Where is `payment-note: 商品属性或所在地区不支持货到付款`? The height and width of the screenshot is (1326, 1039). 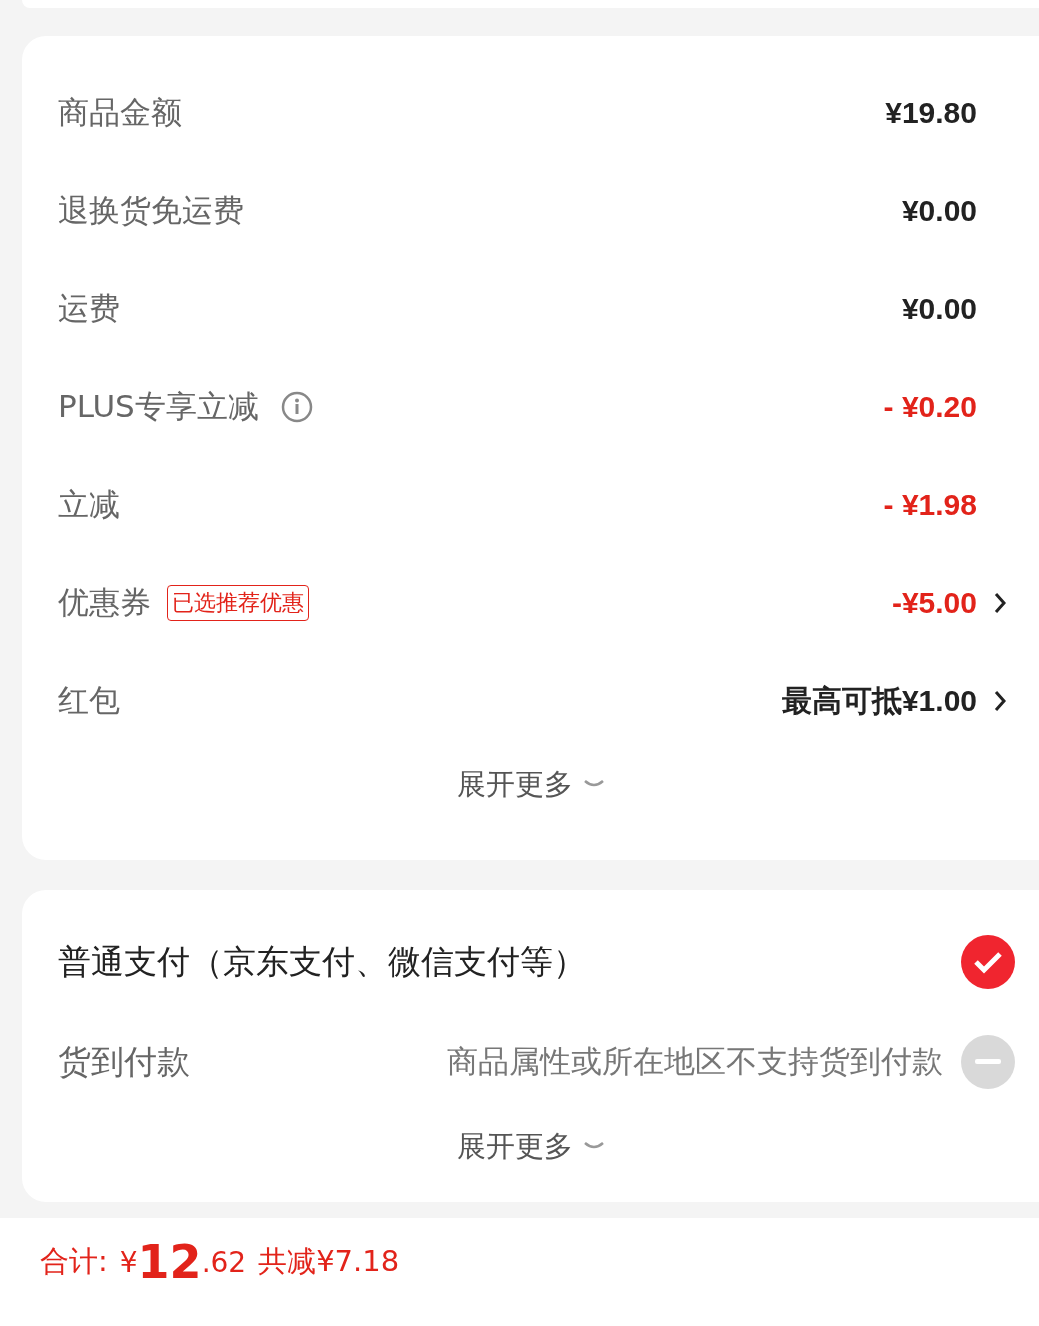
payment-note: 商品属性或所在地区不支持货到付款 is located at coordinates (695, 1061).